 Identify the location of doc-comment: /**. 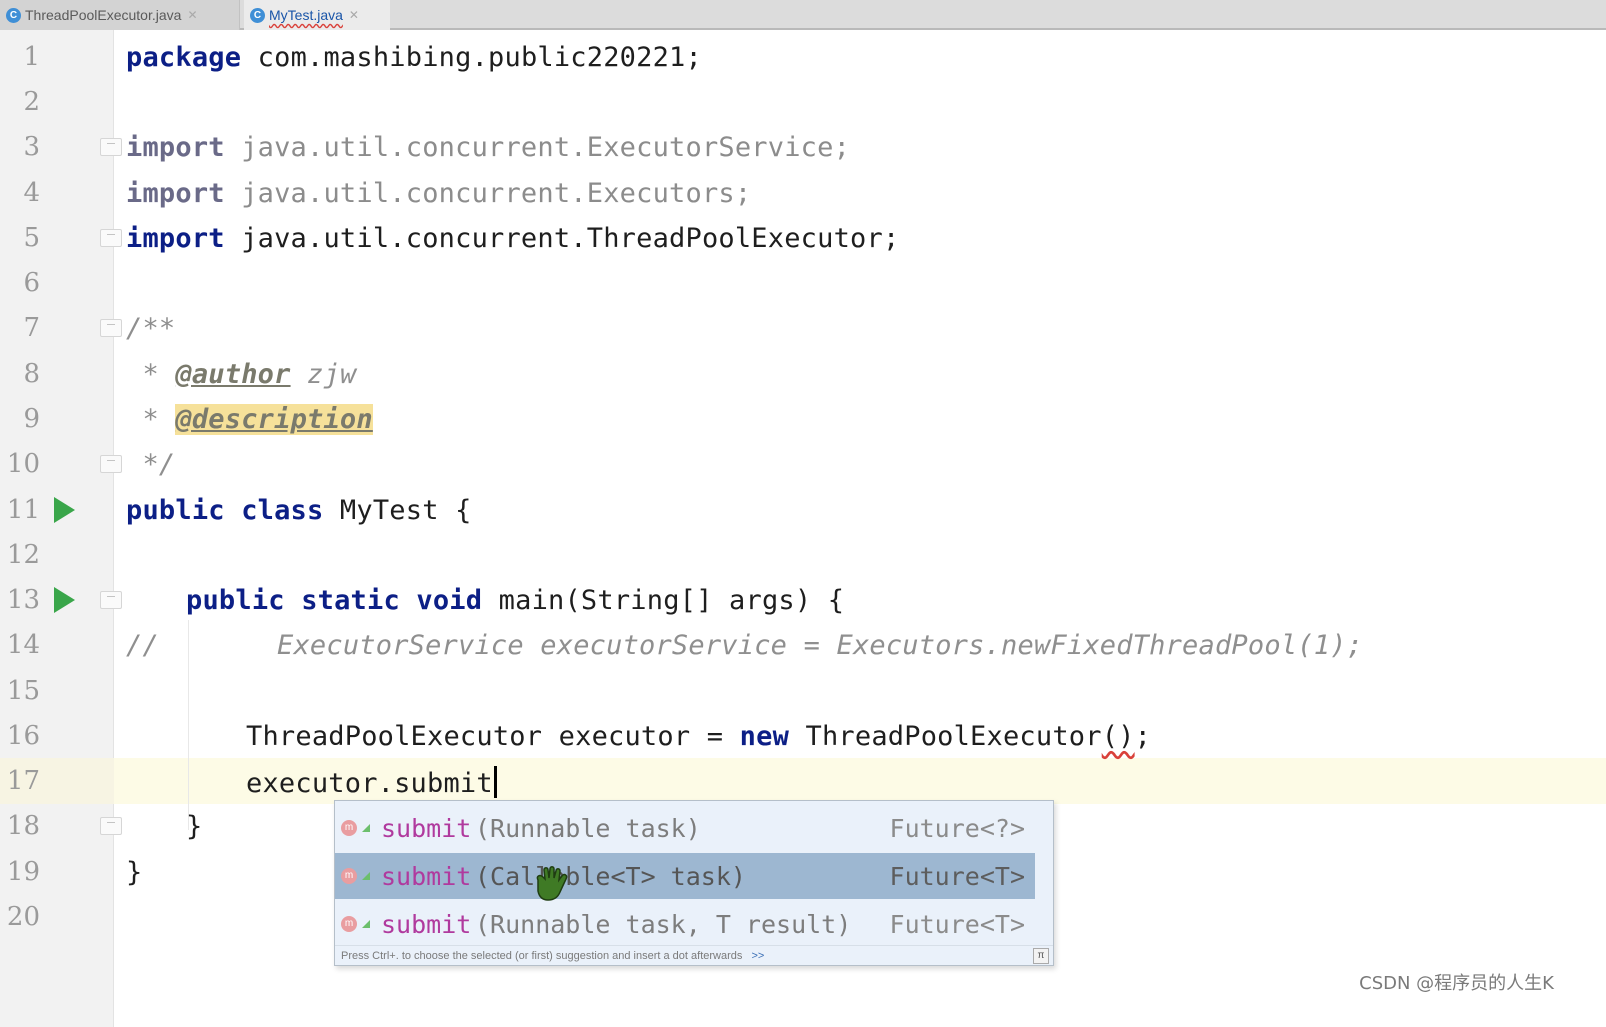
(151, 328).